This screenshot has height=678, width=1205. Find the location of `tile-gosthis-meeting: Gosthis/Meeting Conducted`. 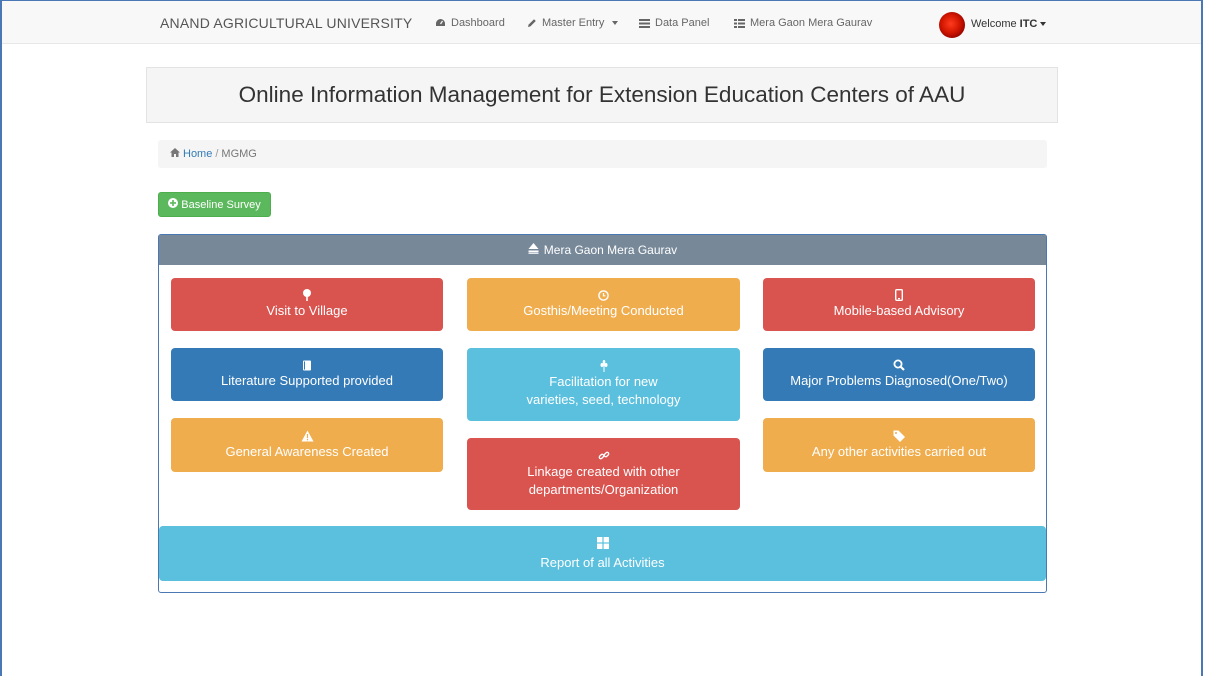

tile-gosthis-meeting: Gosthis/Meeting Conducted is located at coordinates (603, 304).